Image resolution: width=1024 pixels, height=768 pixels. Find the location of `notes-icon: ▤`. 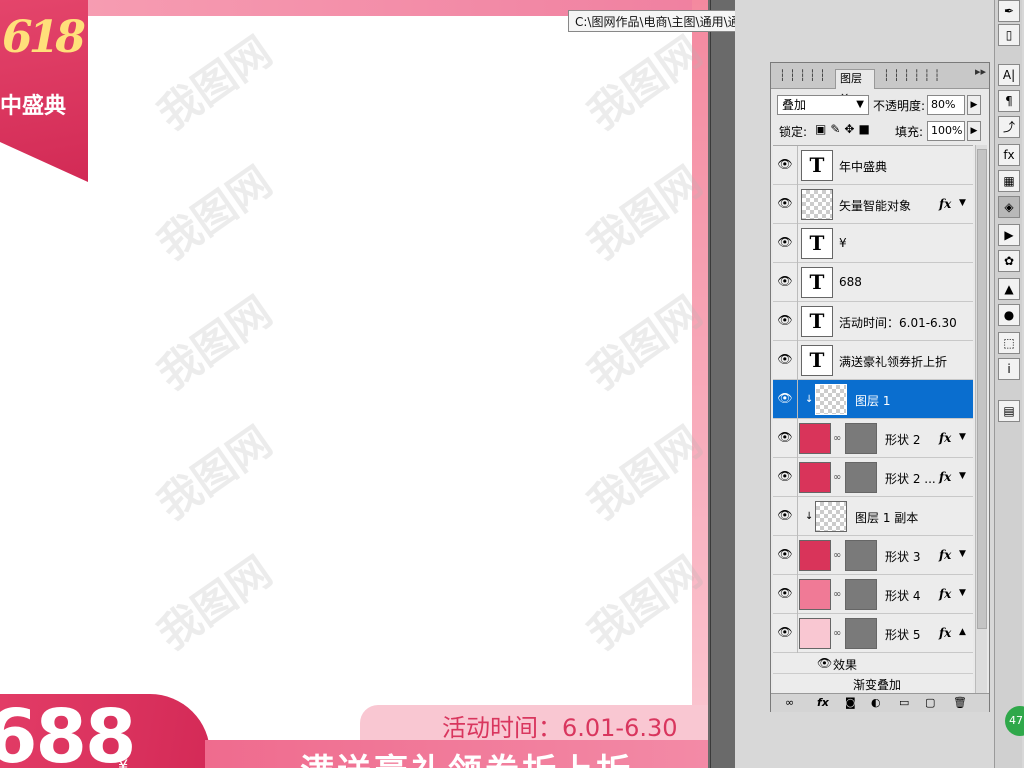

notes-icon: ▤ is located at coordinates (1009, 411).